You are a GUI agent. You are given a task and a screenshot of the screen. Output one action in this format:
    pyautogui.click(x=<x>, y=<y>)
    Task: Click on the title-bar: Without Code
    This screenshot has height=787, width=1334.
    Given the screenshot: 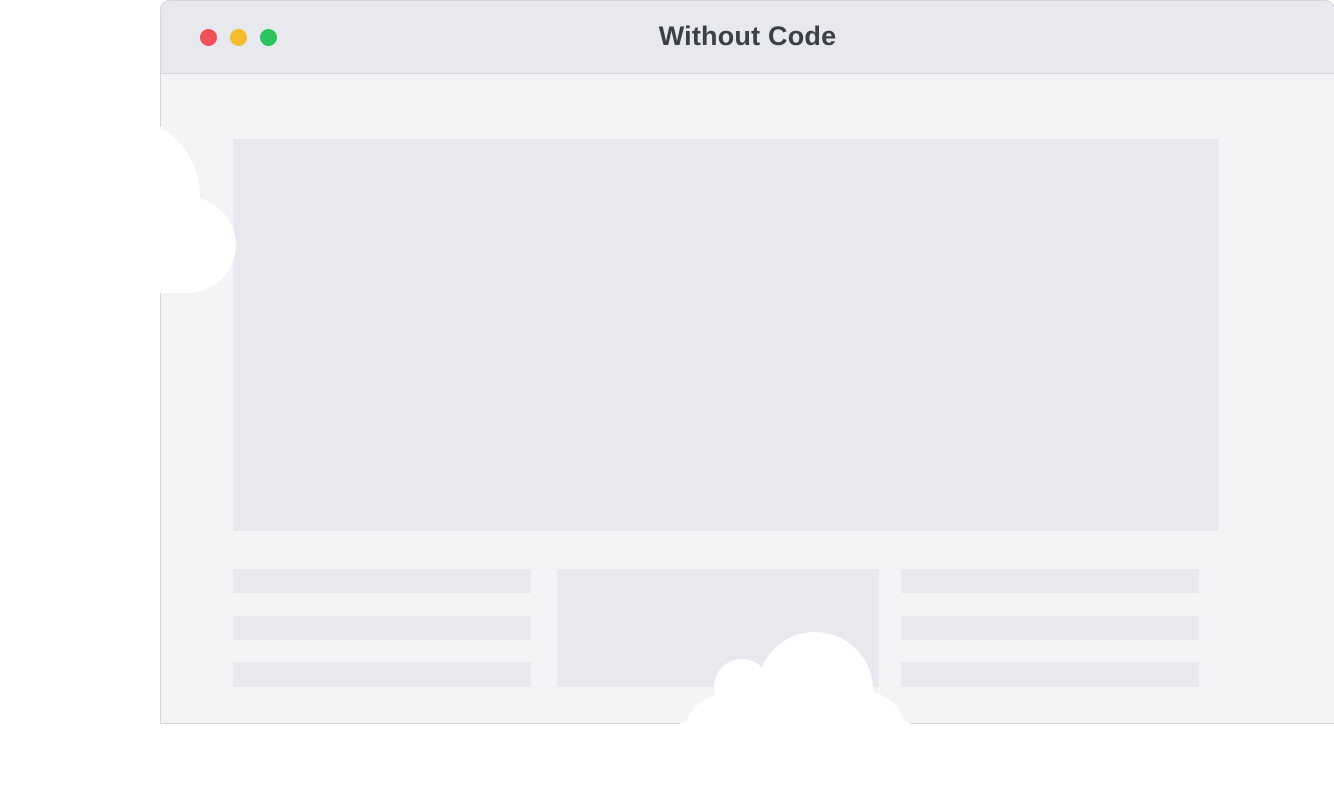 What is the action you would take?
    pyautogui.click(x=747, y=37)
    